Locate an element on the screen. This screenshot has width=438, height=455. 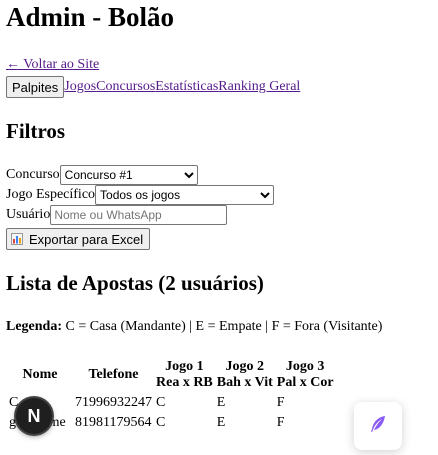
col-jogo1-teams: Rea x RB is located at coordinates (184, 382).